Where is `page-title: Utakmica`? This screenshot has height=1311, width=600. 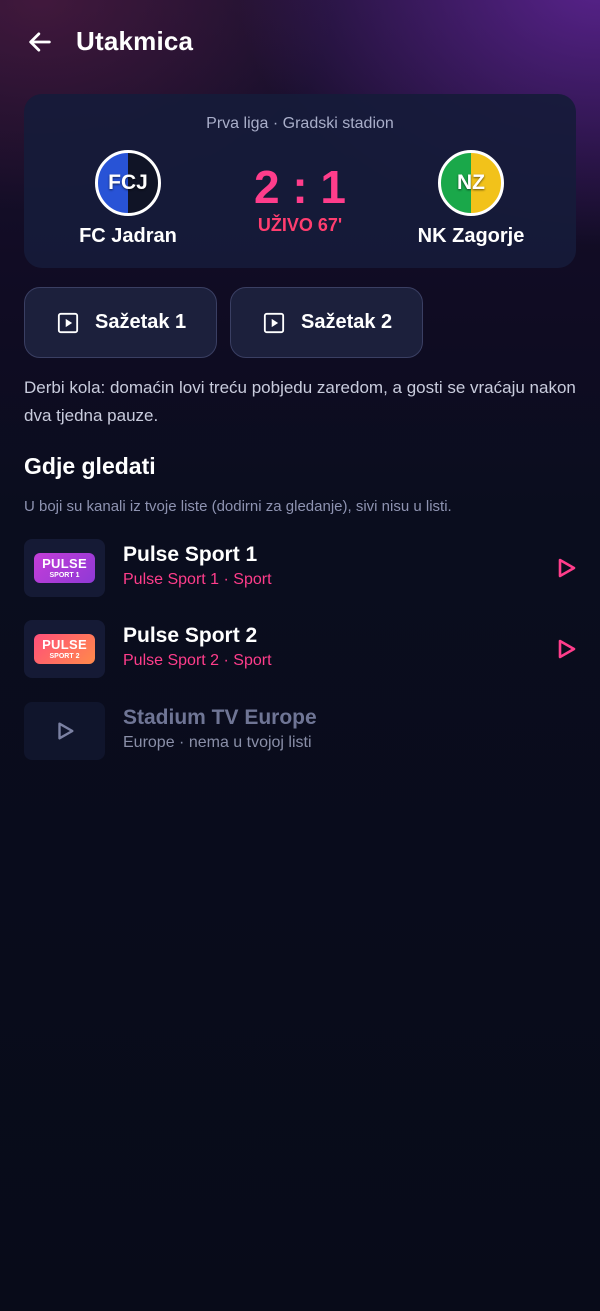
page-title: Utakmica is located at coordinates (135, 41).